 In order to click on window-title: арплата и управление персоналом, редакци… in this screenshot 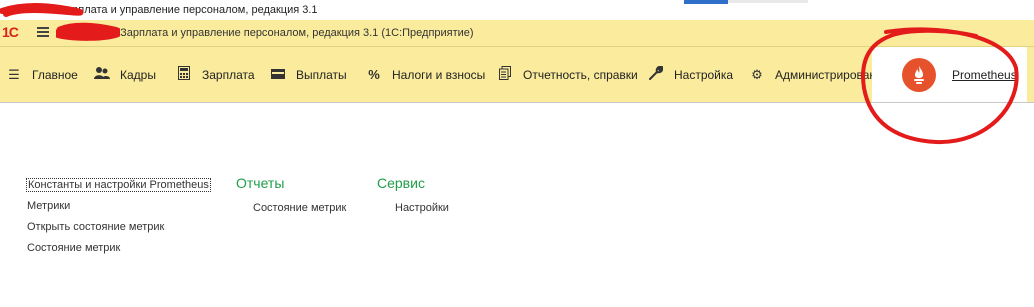, I will do `click(192, 10)`.